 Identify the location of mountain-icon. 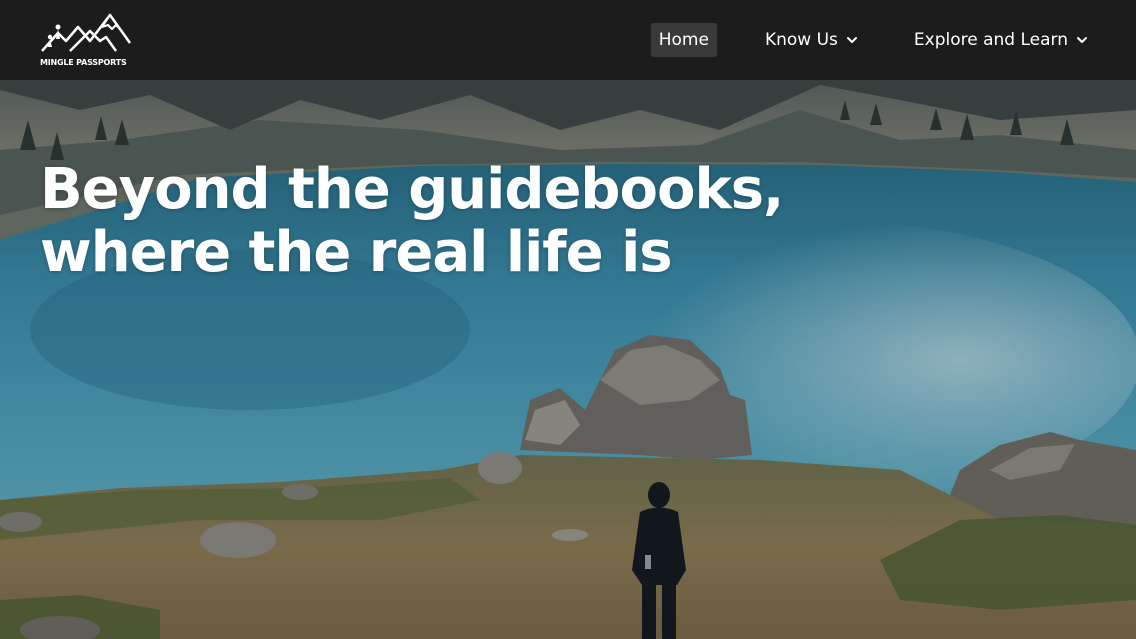
(86, 32).